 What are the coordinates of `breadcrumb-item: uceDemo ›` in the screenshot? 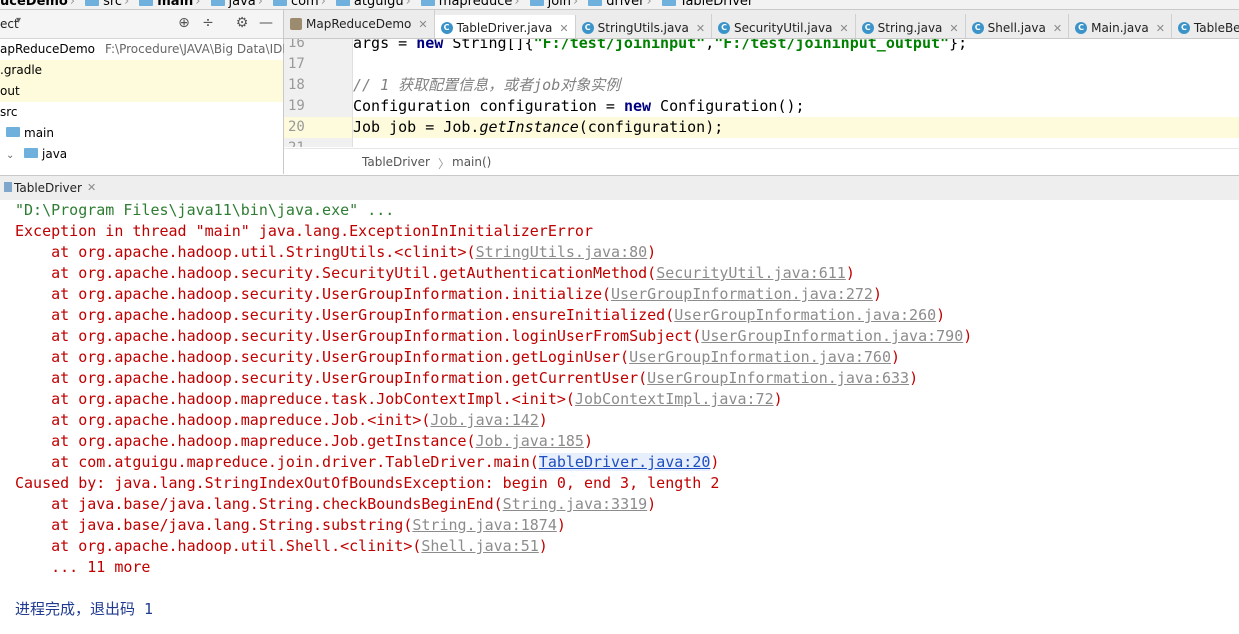 It's located at (40, 4).